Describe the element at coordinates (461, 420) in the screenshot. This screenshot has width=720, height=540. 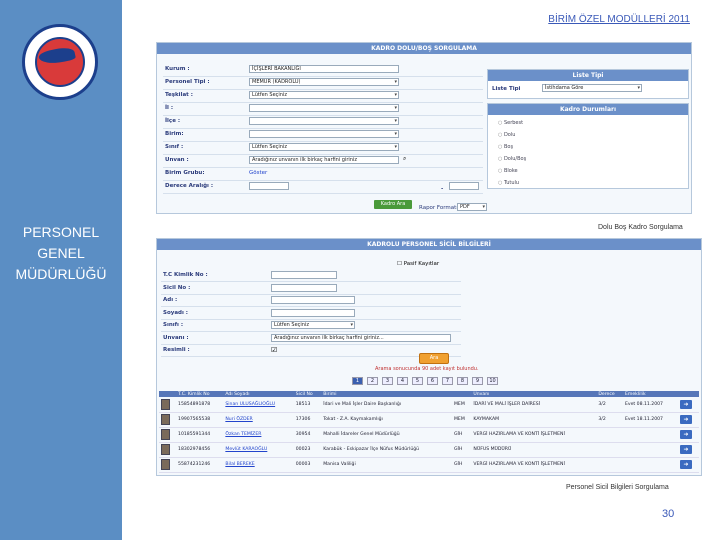
I see `cell-tip: MEM` at that location.